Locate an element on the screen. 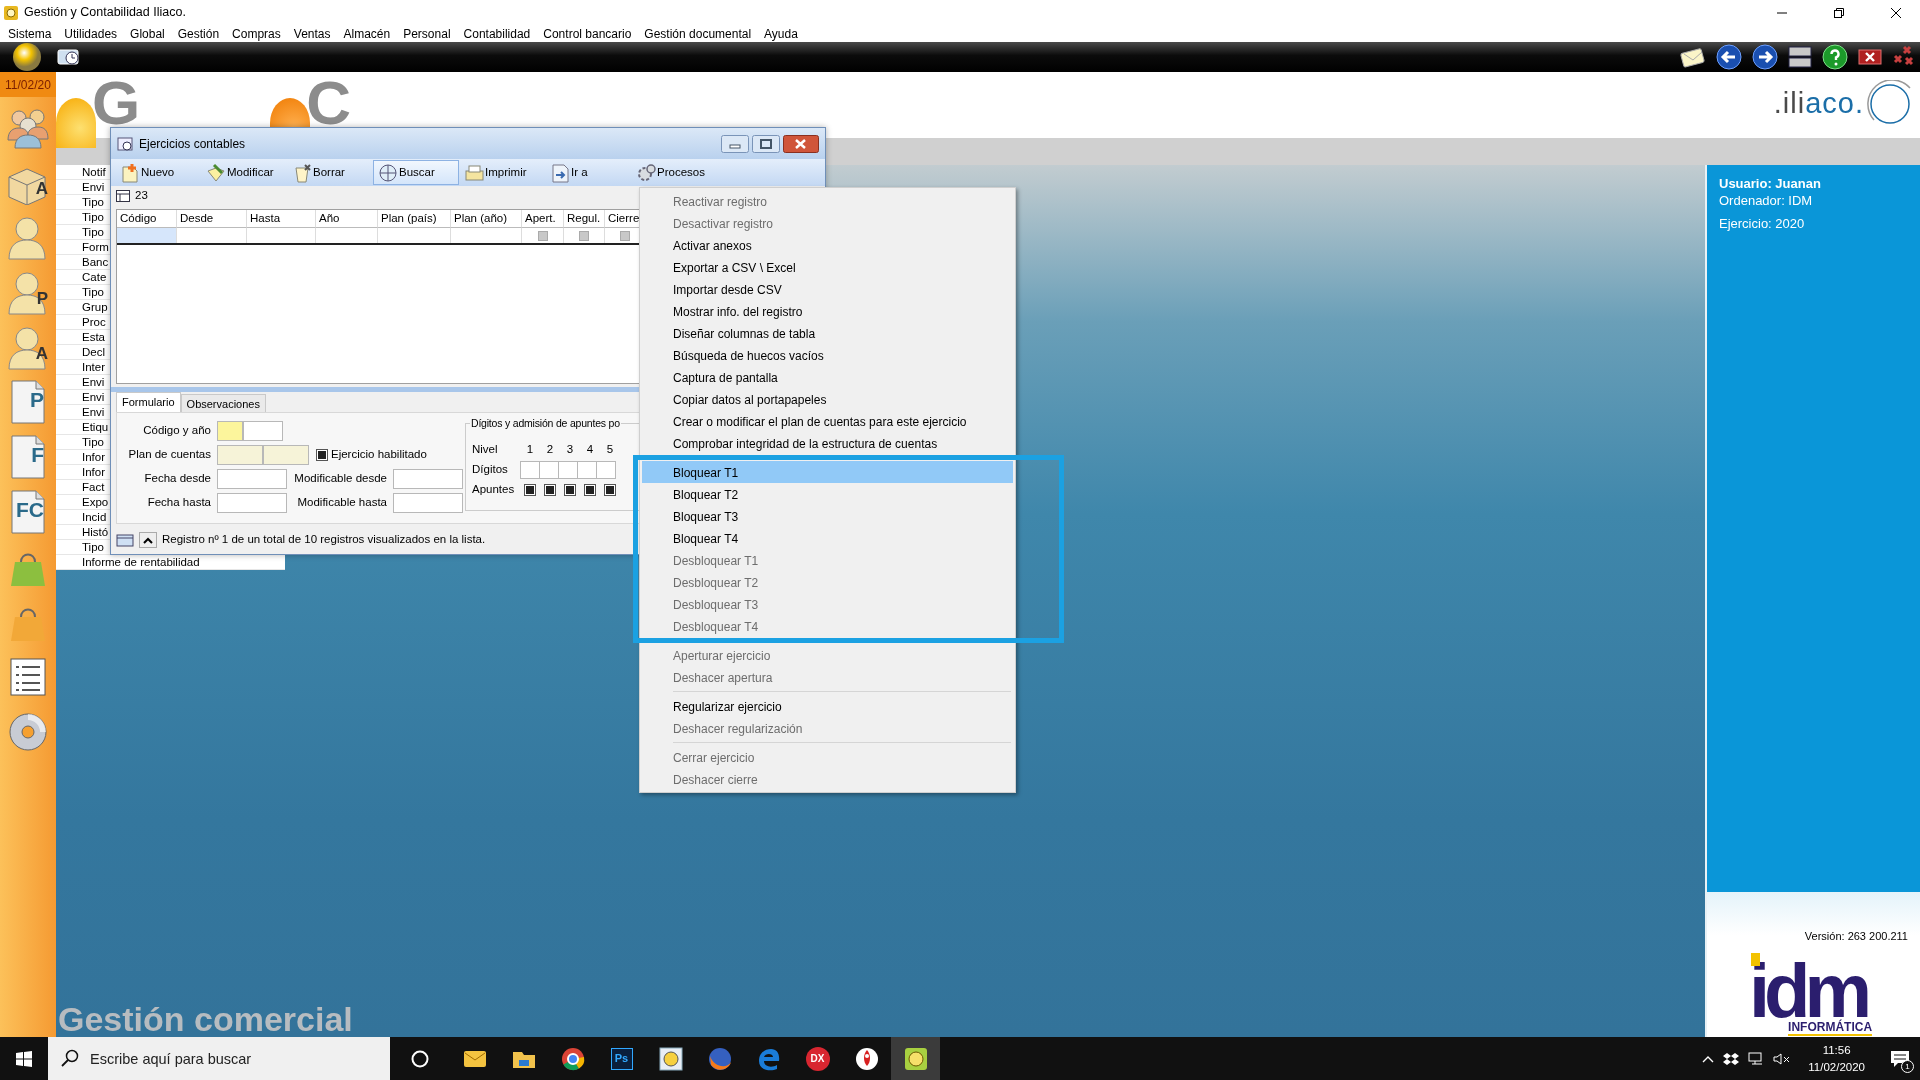  tile-windows-icon is located at coordinates (1800, 57).